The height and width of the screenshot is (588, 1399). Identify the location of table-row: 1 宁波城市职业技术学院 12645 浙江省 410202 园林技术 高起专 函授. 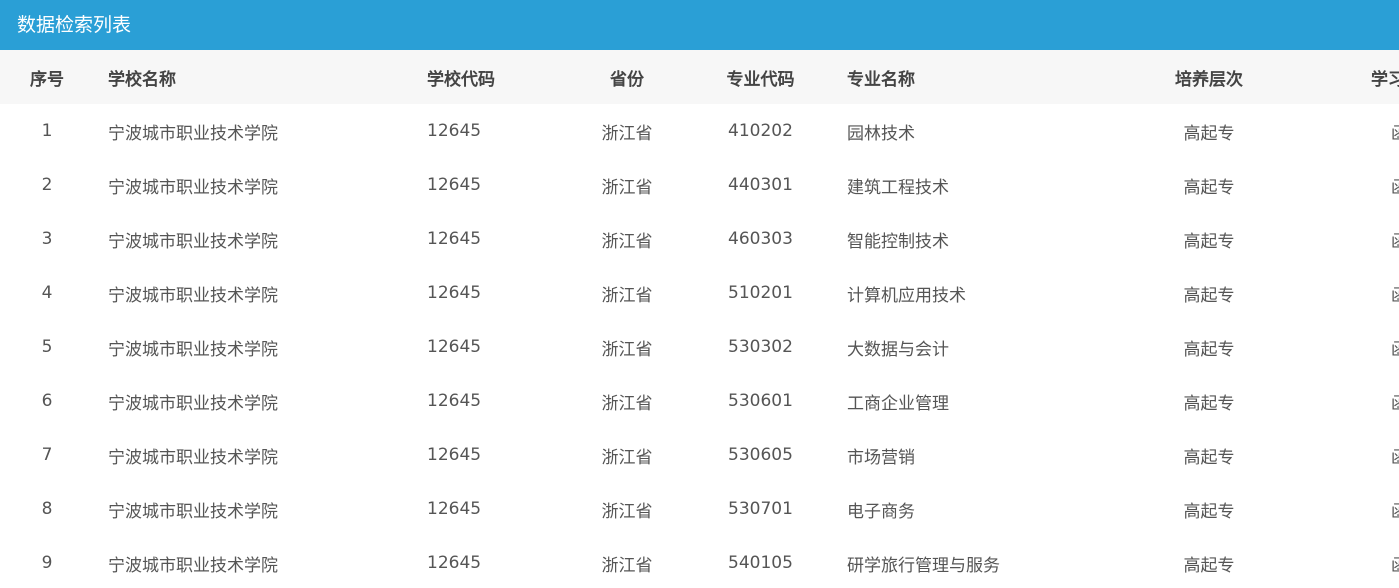
(699, 131).